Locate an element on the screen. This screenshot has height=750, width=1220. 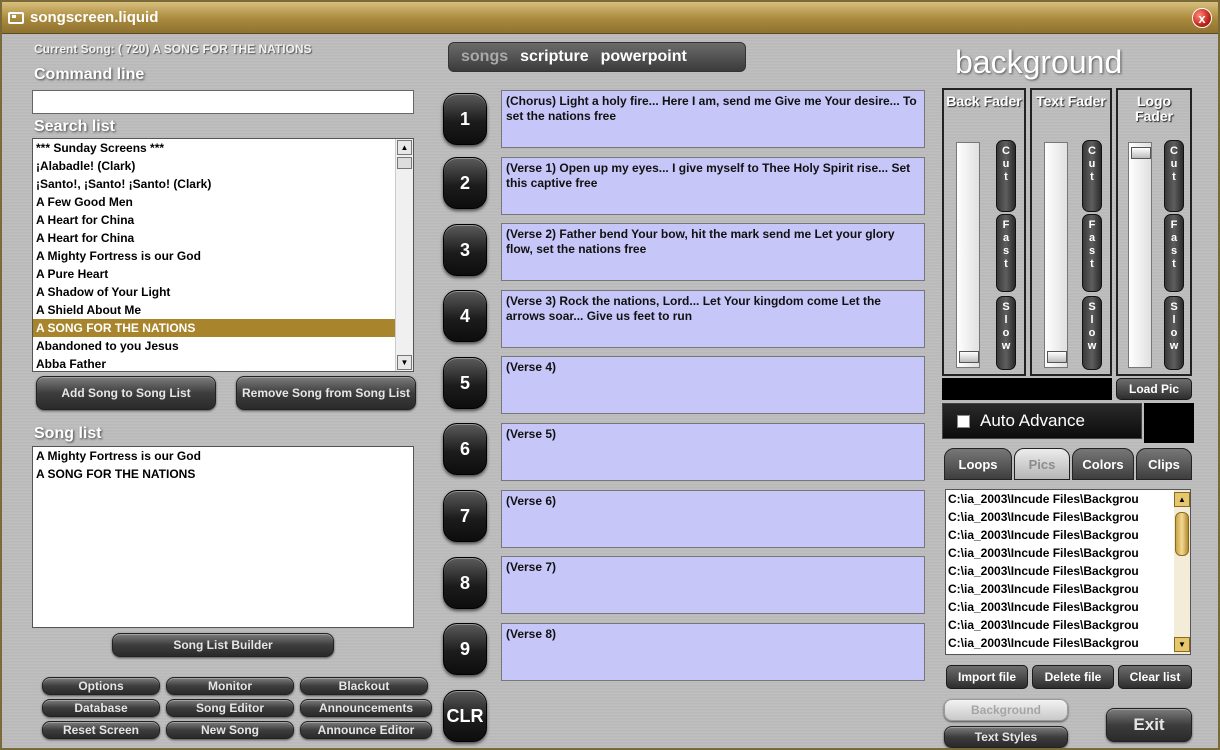
scroll-down-icon: ▼ is located at coordinates (404, 362).